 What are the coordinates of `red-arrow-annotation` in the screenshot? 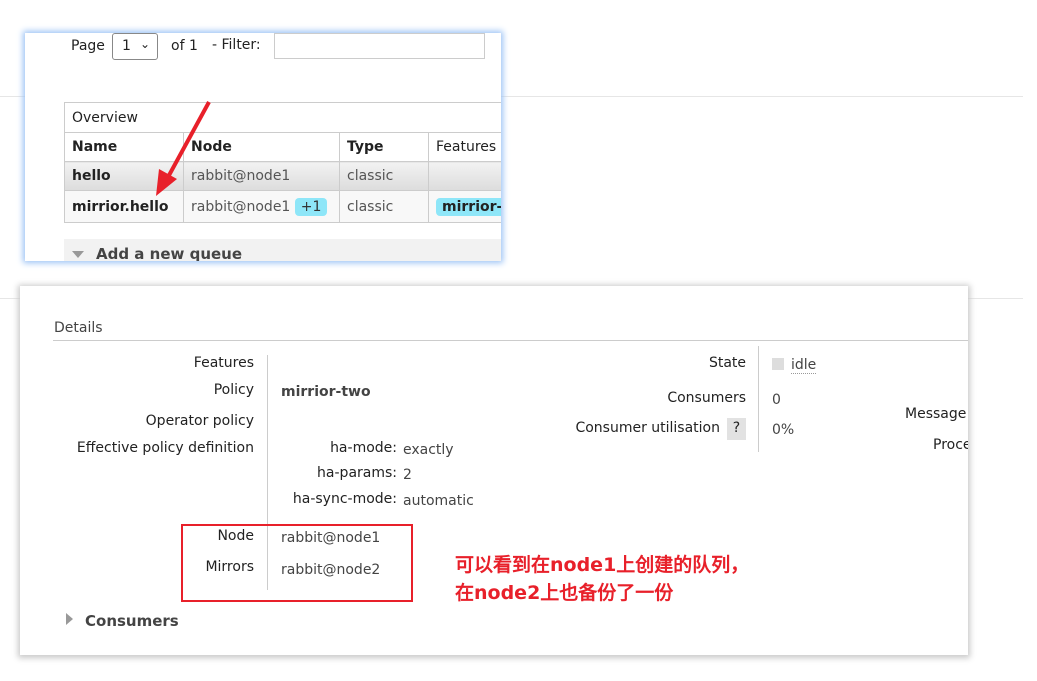 It's located at (183, 148).